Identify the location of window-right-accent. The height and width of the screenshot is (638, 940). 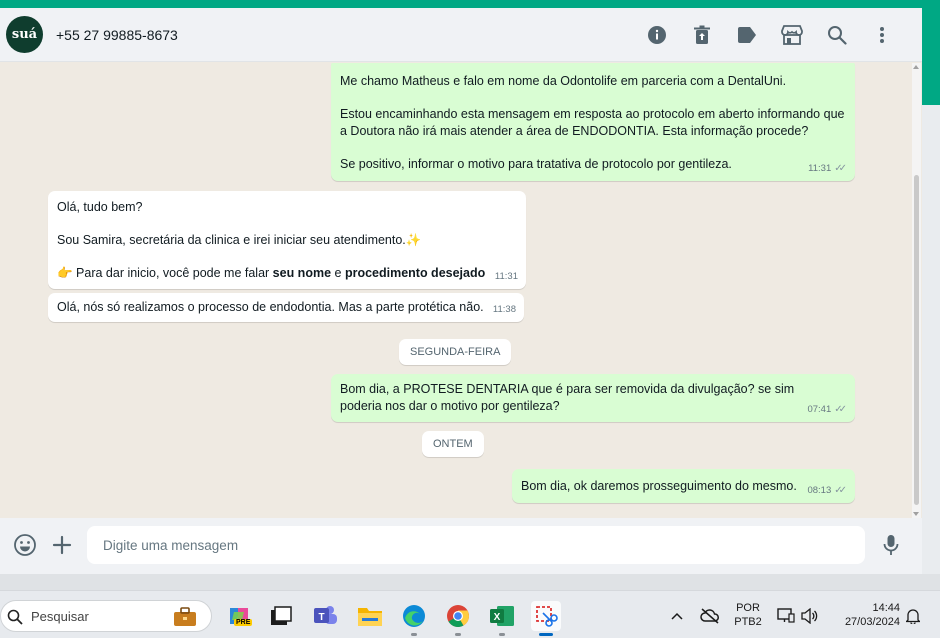
(931, 56).